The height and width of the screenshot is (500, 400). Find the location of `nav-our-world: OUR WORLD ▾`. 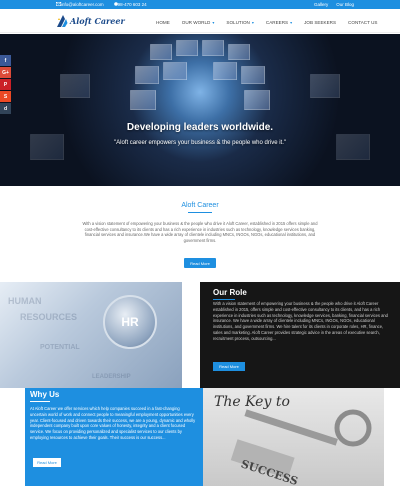

nav-our-world: OUR WORLD ▾ is located at coordinates (198, 22).